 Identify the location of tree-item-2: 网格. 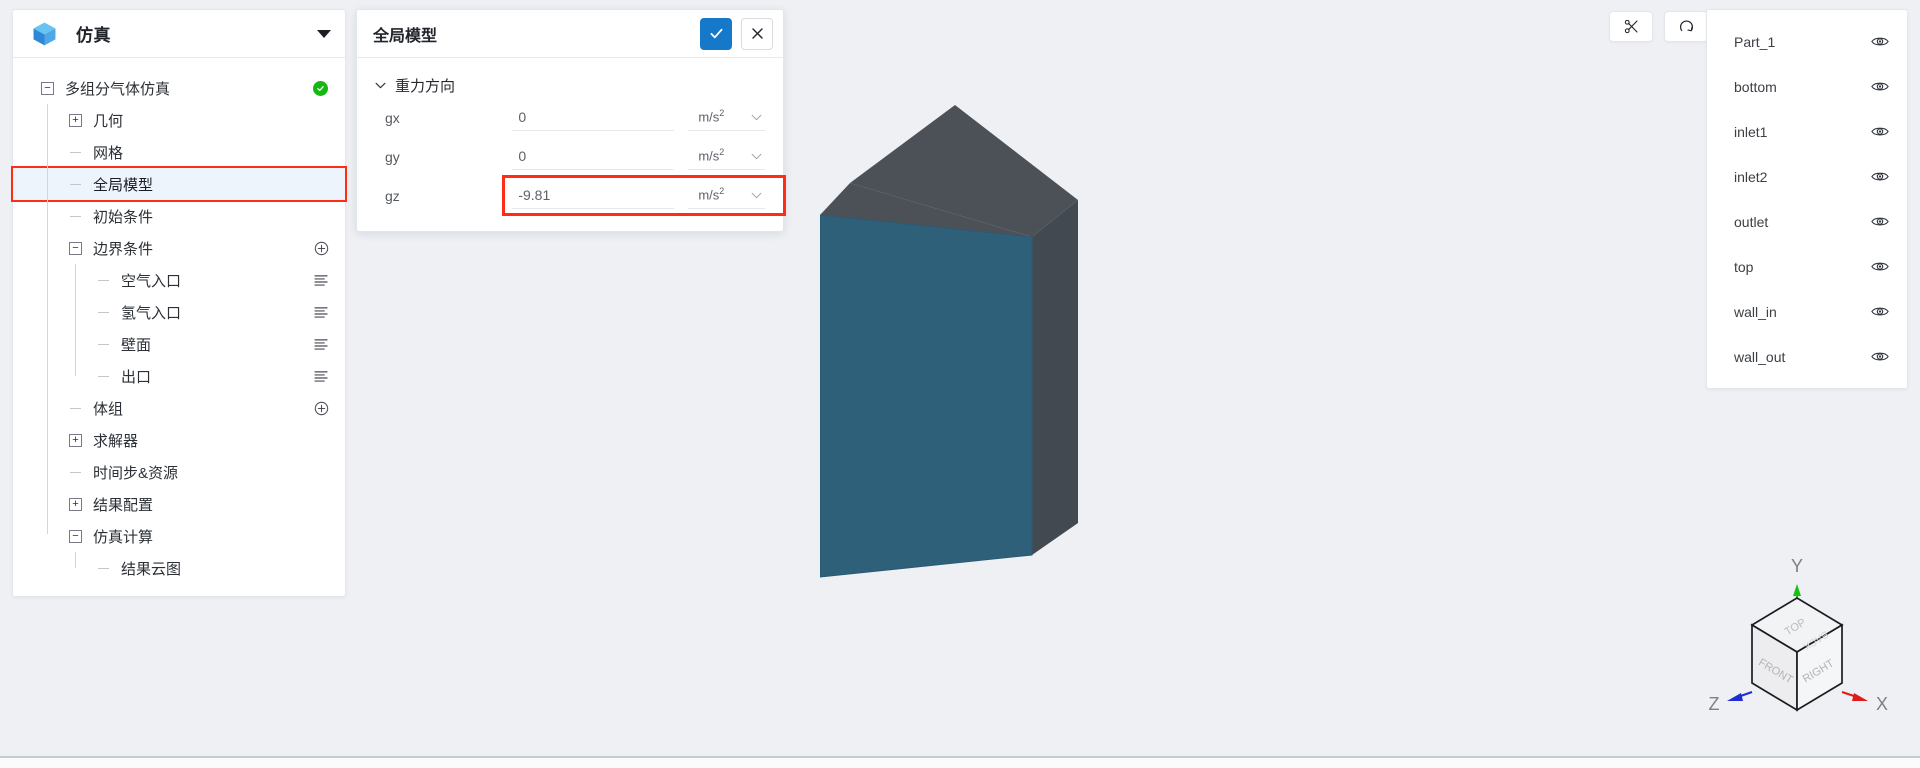
(179, 152).